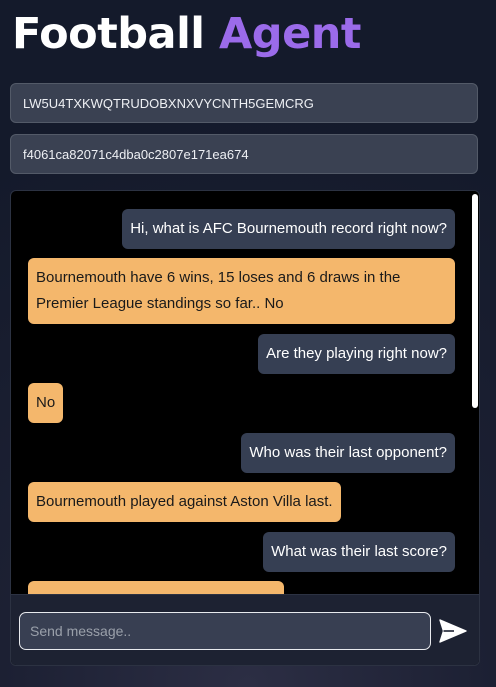  I want to click on message-input, so click(225, 631).